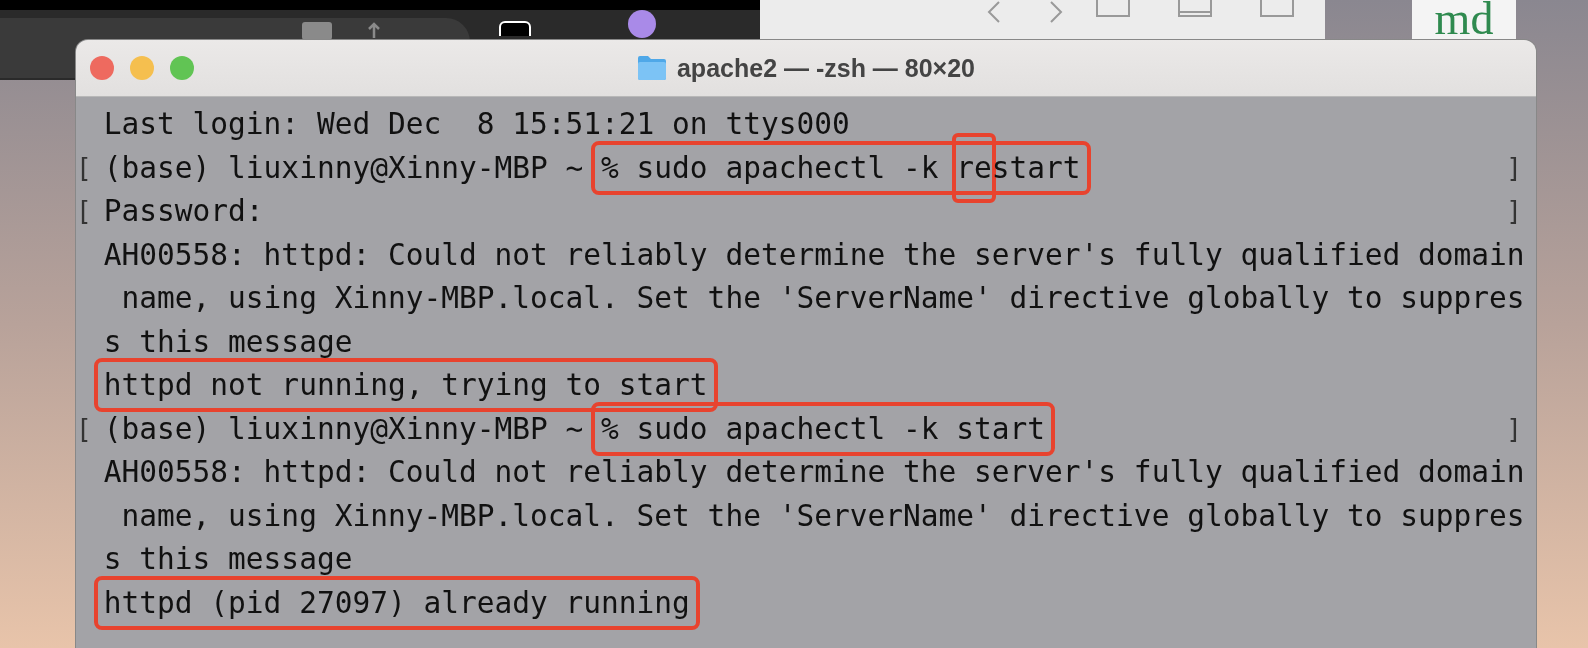 This screenshot has height=648, width=1588. What do you see at coordinates (142, 68) in the screenshot?
I see `minimize-button` at bounding box center [142, 68].